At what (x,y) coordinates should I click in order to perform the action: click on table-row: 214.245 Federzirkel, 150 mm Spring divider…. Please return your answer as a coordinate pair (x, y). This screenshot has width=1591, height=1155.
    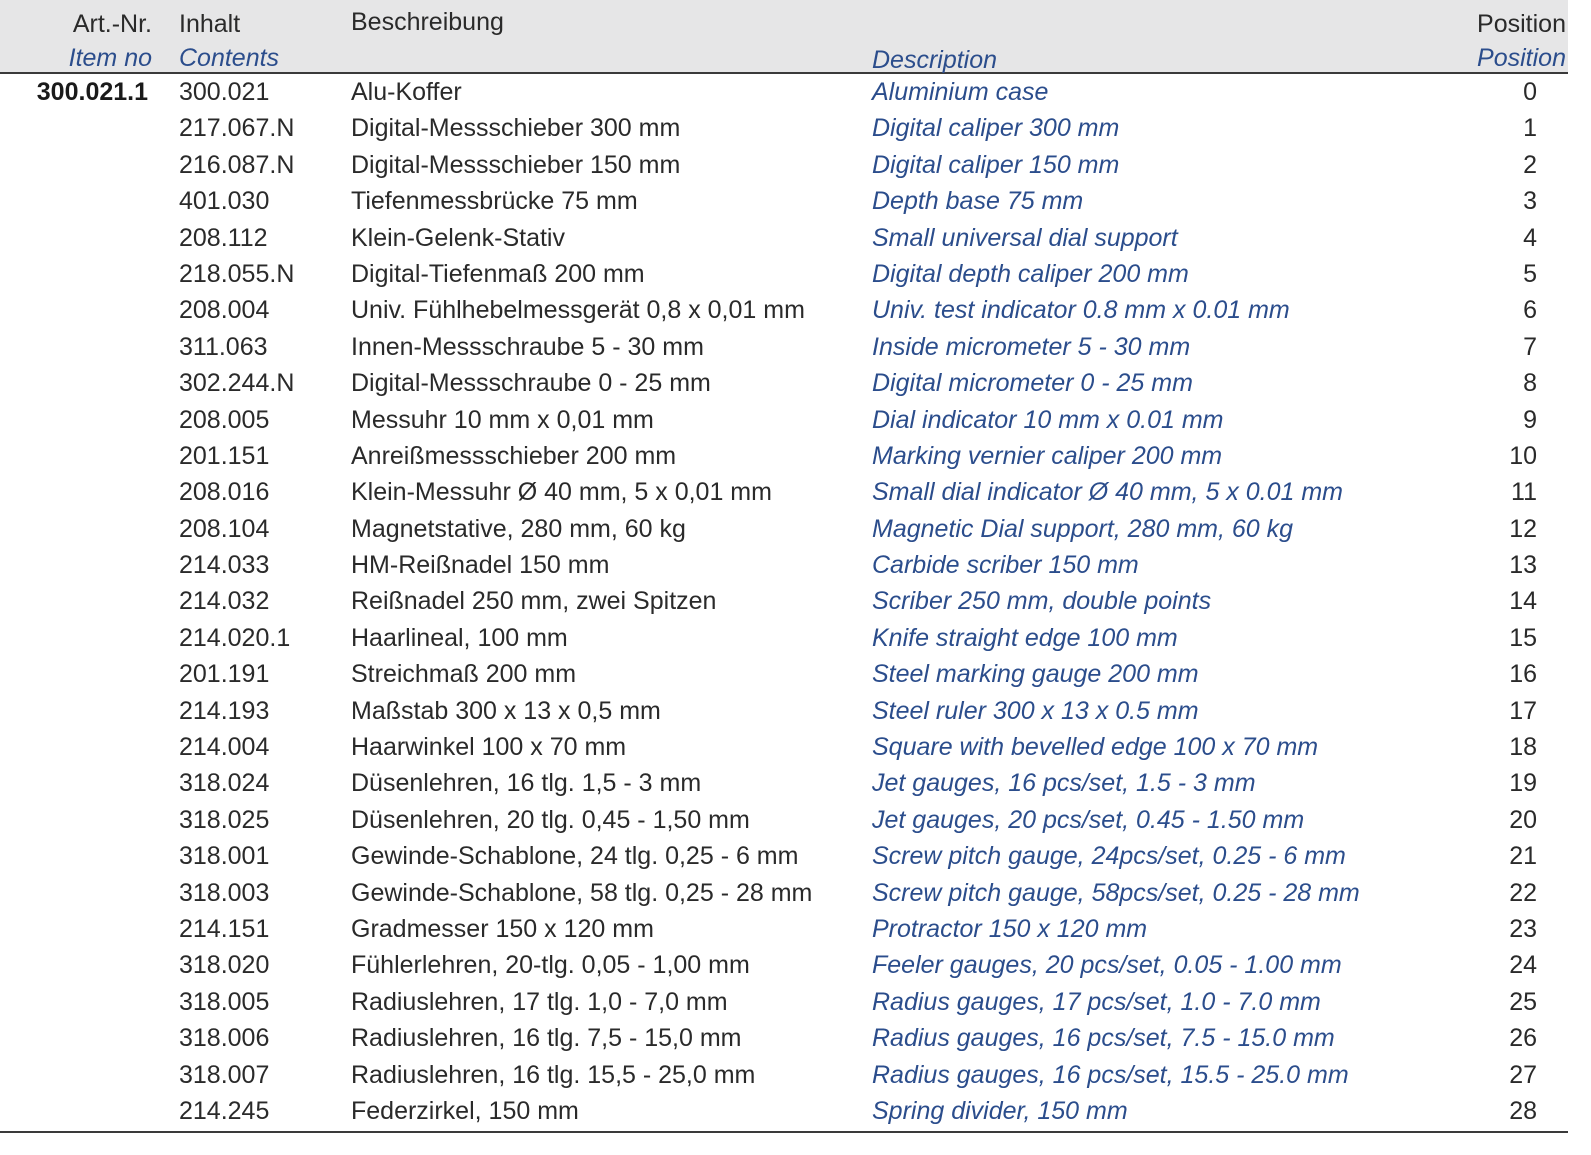
    Looking at the image, I should click on (784, 1113).